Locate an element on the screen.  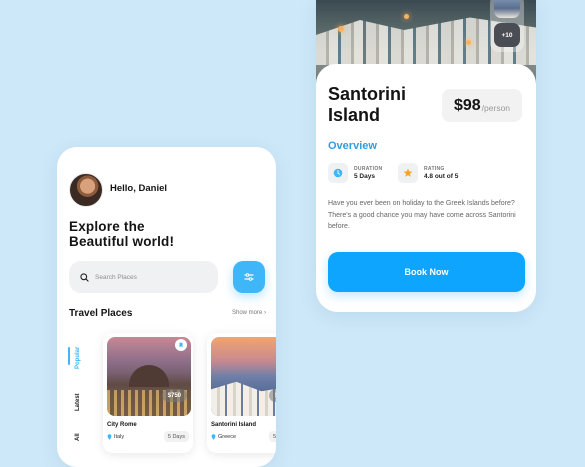
headline-line-2: Beautiful world! is located at coordinates (122, 241).